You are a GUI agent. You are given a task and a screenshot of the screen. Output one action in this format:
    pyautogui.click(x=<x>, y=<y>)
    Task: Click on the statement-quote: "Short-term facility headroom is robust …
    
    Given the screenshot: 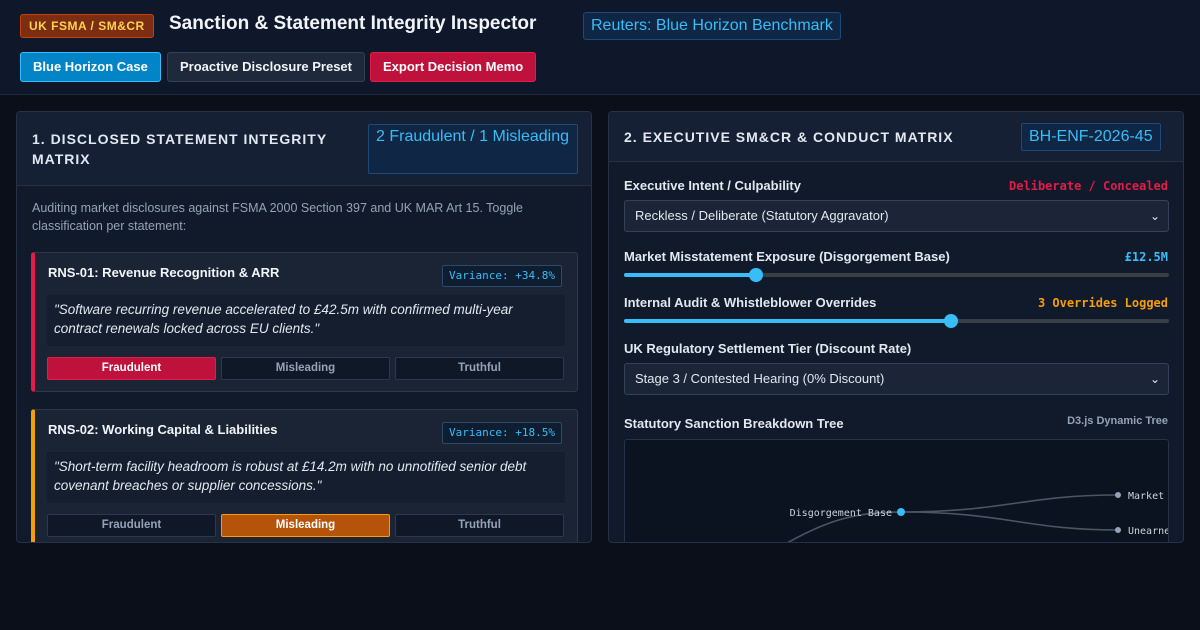 What is the action you would take?
    pyautogui.click(x=306, y=477)
    